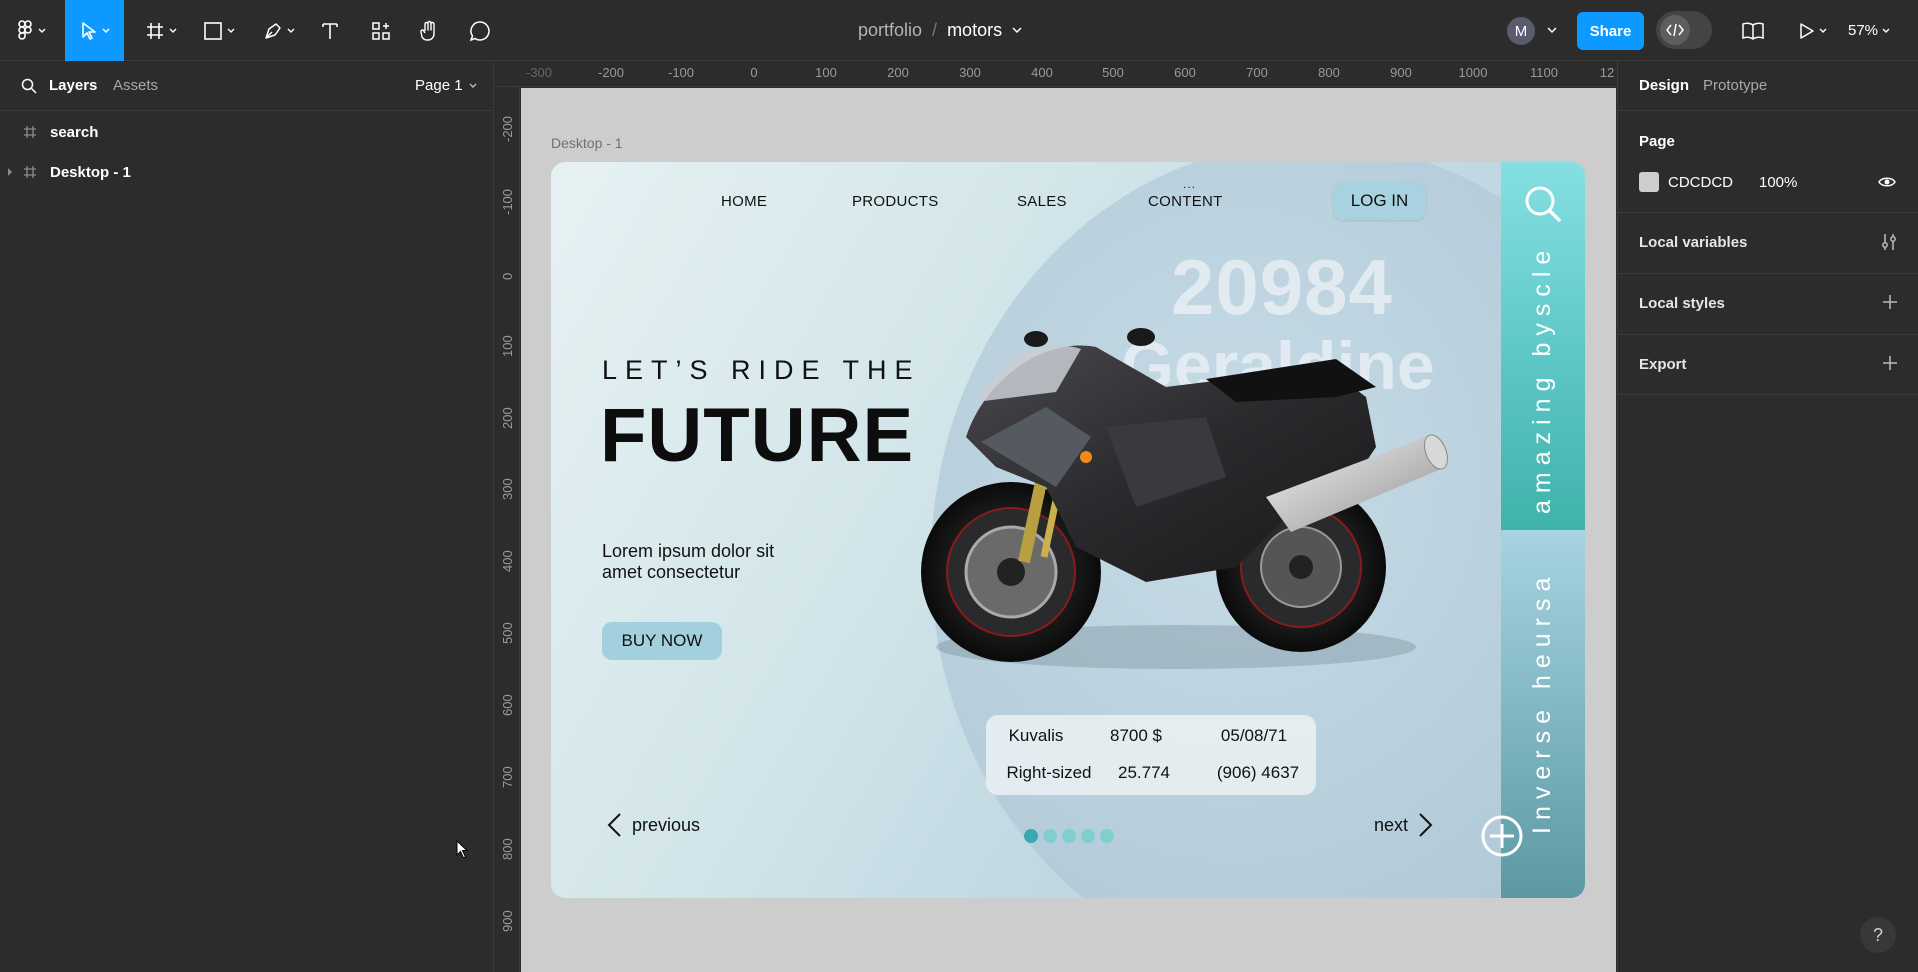 Image resolution: width=1918 pixels, height=972 pixels. Describe the element at coordinates (1404, 825) in the screenshot. I see `next-button: next` at that location.